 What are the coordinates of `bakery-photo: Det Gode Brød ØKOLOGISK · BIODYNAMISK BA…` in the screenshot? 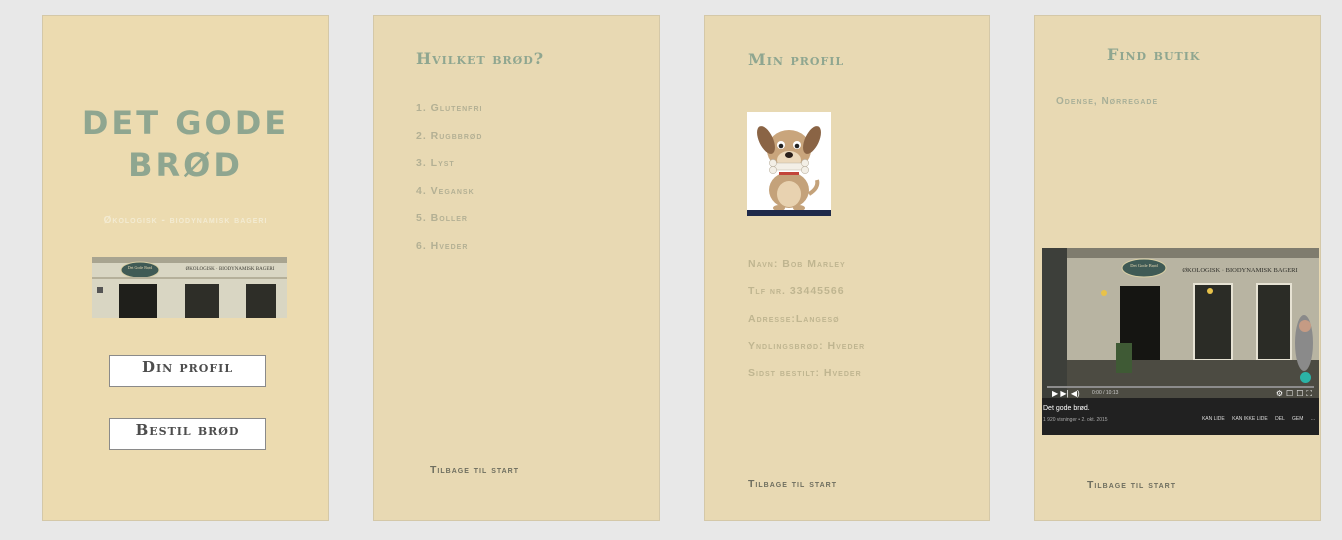 It's located at (189, 287).